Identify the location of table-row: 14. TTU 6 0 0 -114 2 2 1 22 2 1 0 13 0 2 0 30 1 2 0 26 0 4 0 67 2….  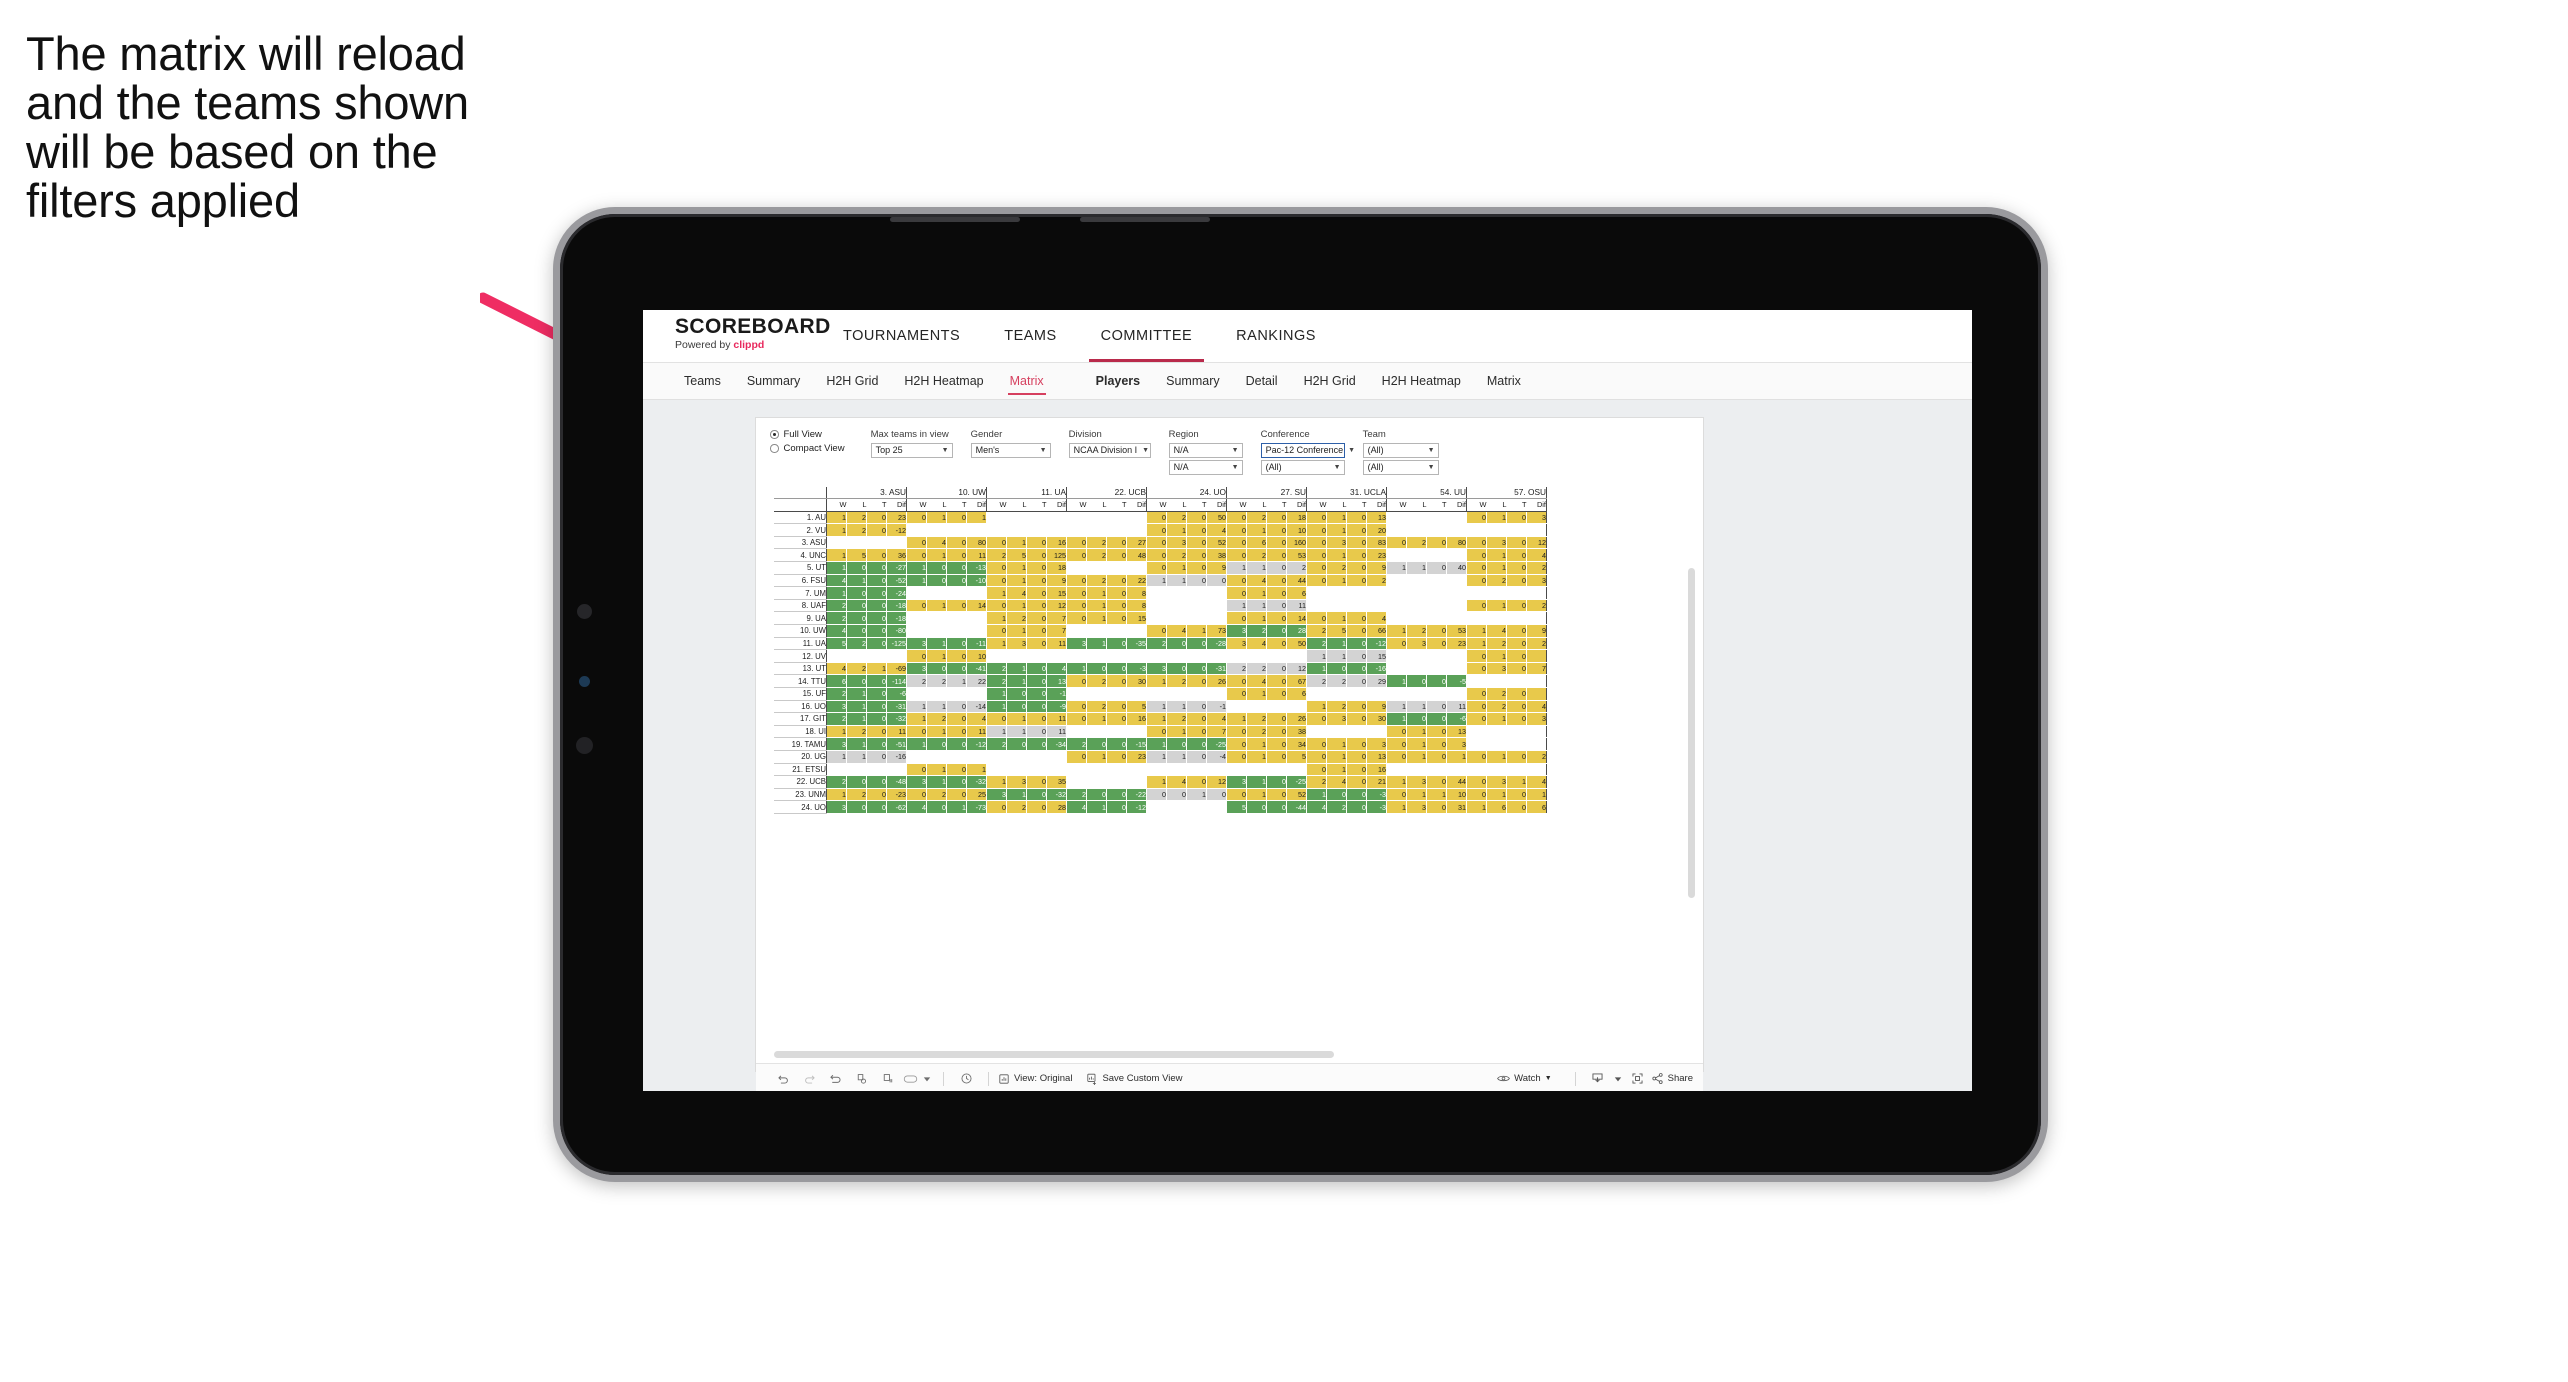
(1160, 681).